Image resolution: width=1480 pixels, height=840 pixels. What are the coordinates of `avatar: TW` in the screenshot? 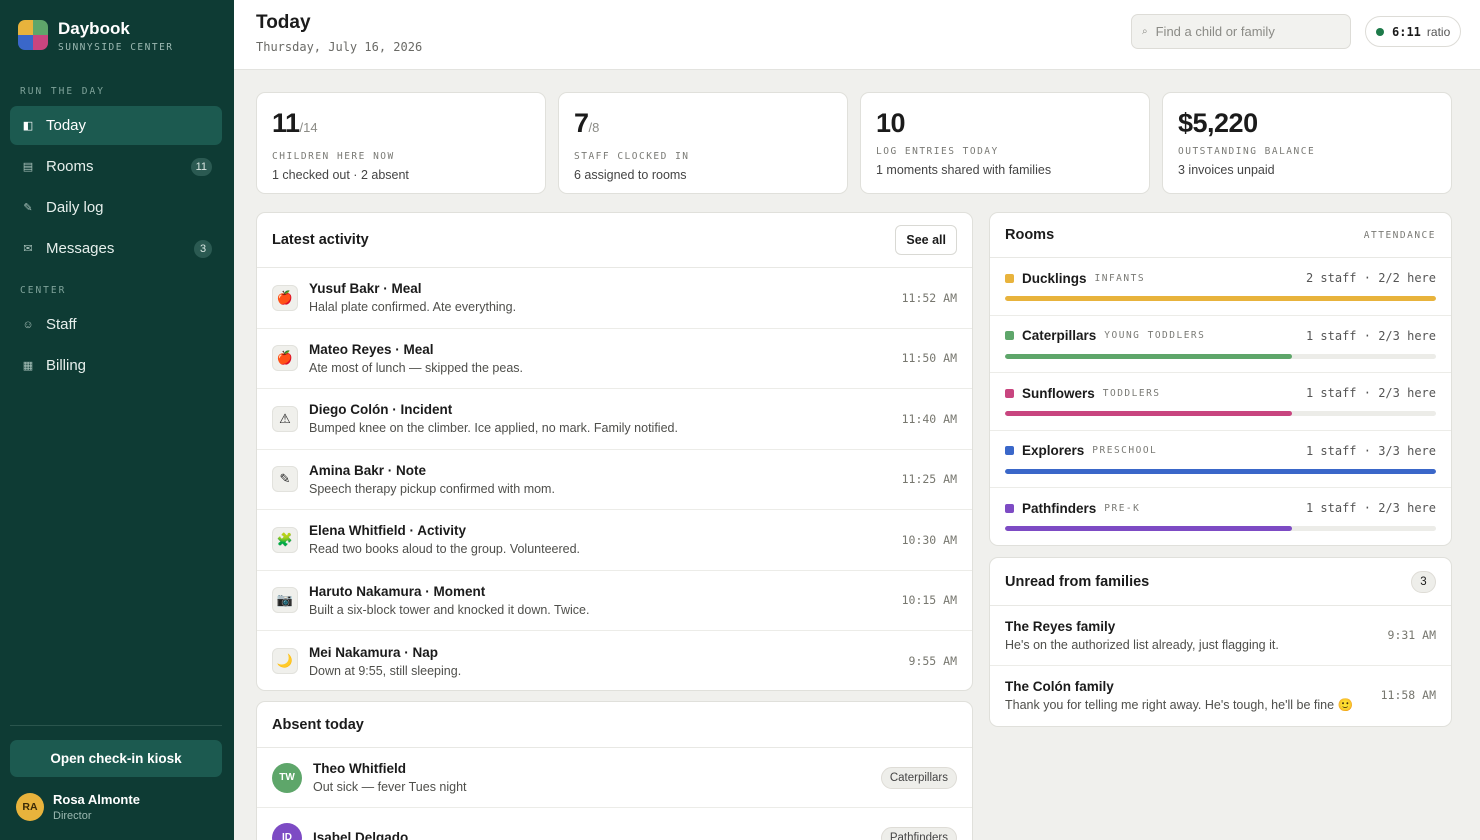 It's located at (287, 777).